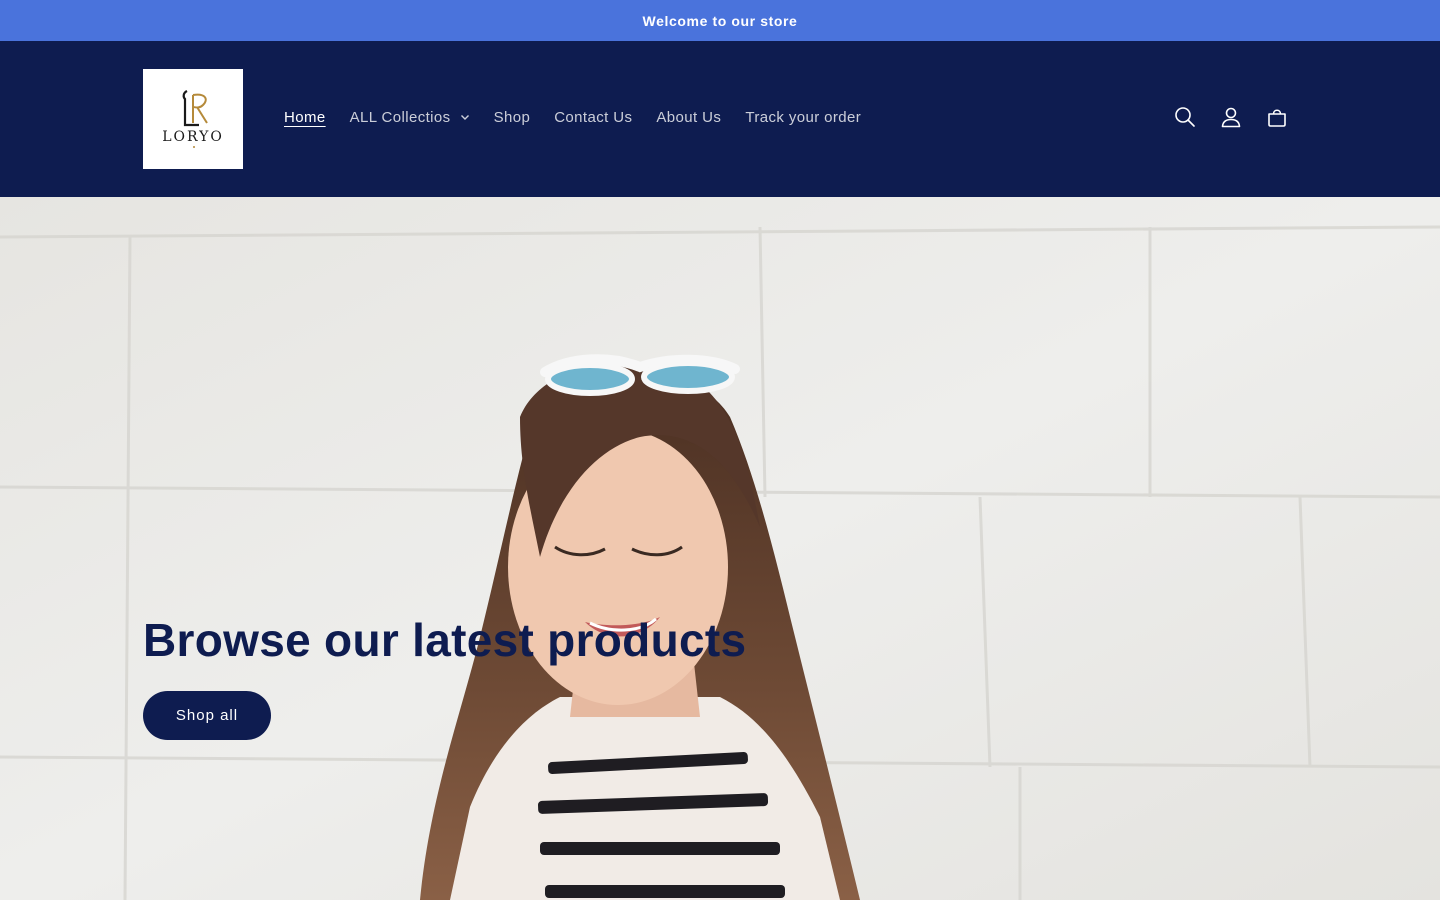 The height and width of the screenshot is (900, 1440). Describe the element at coordinates (464, 117) in the screenshot. I see `chevron-down-icon` at that location.